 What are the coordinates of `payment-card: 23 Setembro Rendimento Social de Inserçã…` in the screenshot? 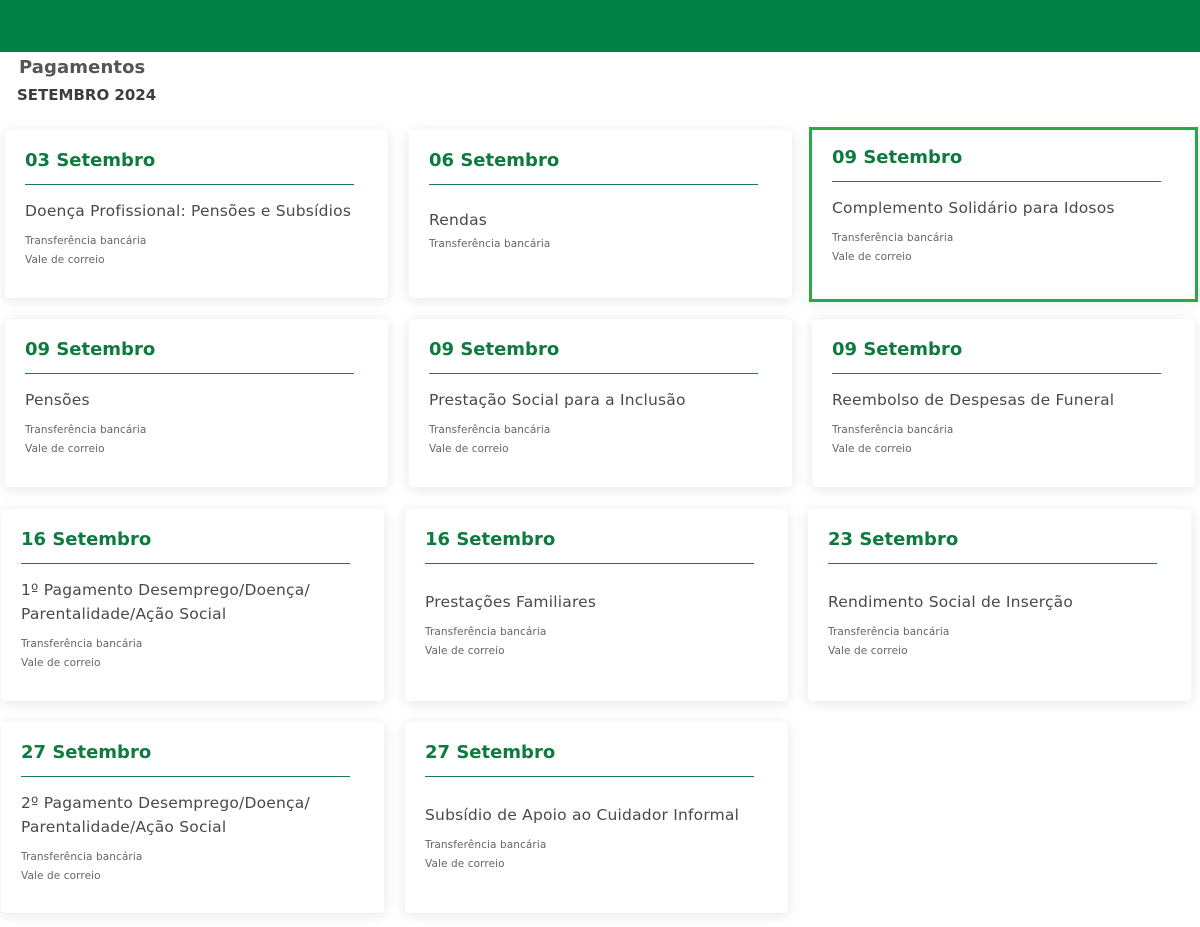 It's located at (999, 605).